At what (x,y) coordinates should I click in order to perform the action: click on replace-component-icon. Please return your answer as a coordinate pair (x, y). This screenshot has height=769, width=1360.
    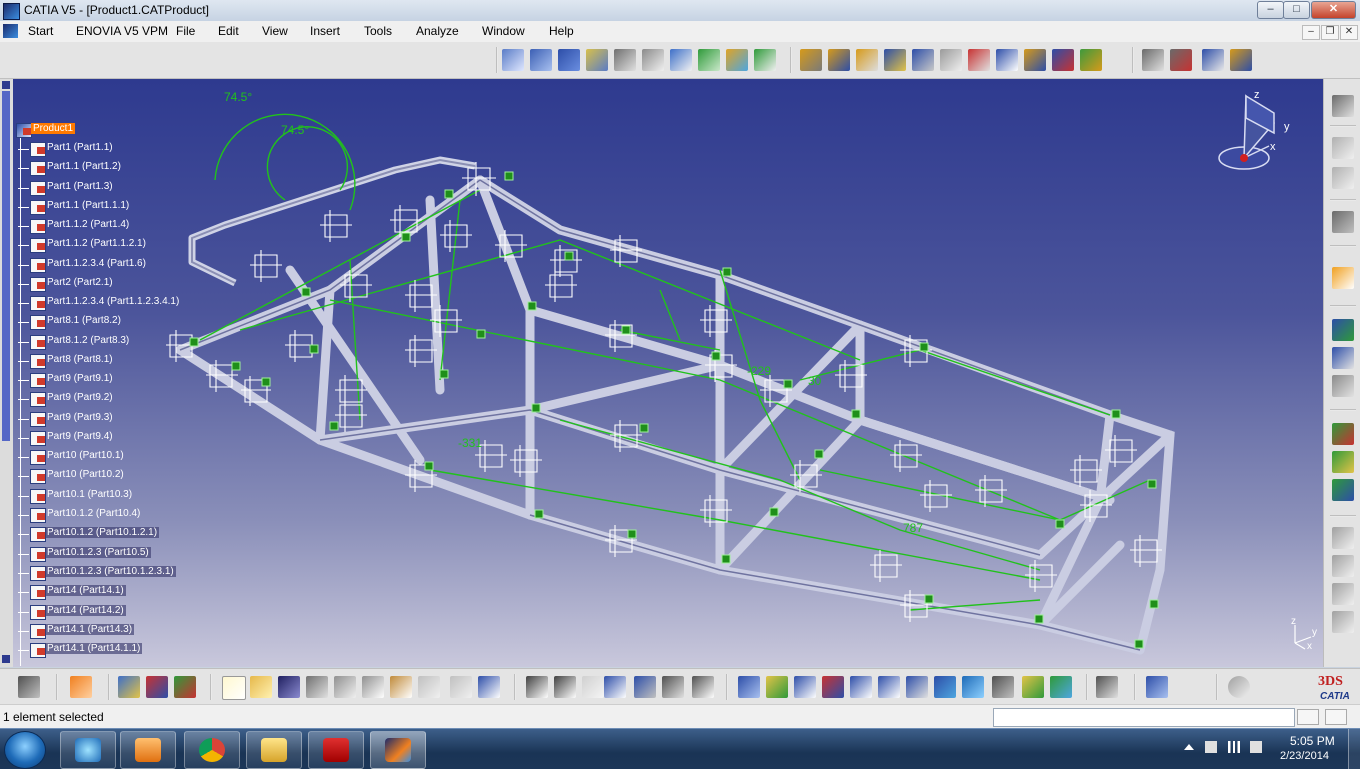
    Looking at the image, I should click on (653, 60).